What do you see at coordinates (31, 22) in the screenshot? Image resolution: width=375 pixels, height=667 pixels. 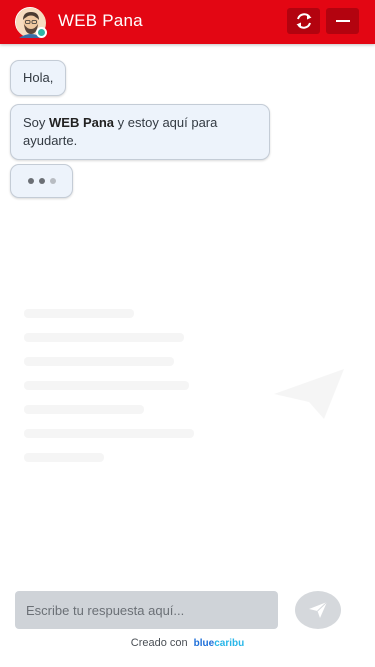 I see `avatar` at bounding box center [31, 22].